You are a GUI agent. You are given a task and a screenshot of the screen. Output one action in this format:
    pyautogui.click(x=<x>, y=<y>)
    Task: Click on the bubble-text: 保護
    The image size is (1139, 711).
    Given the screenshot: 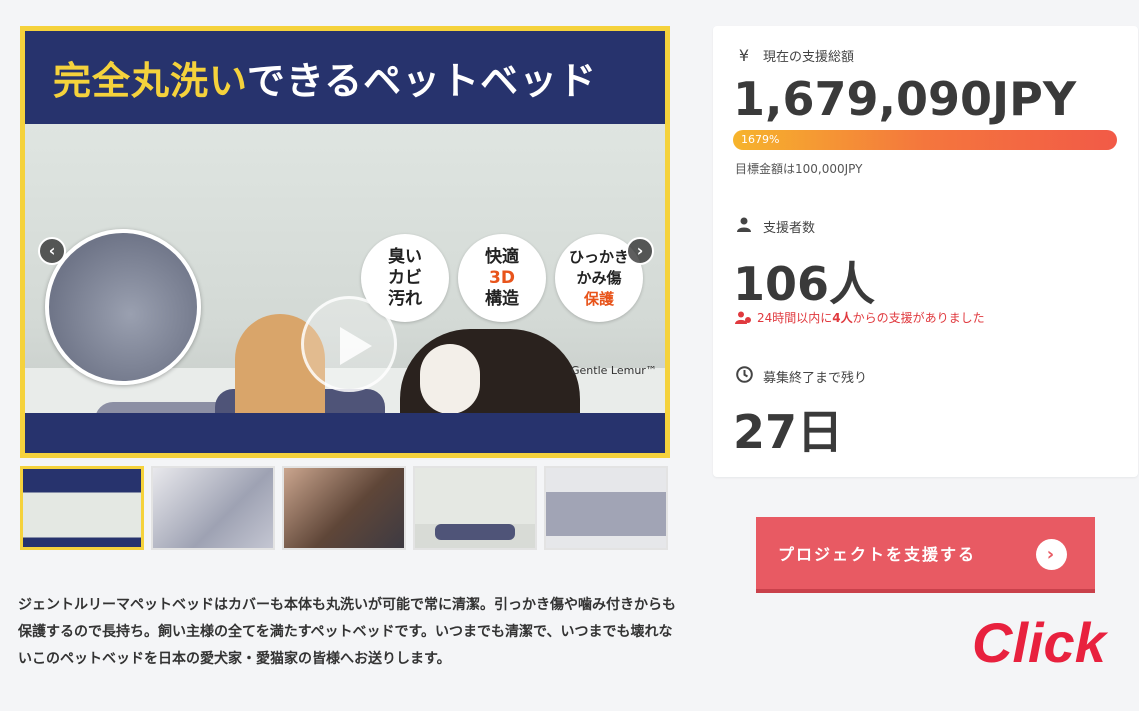 What is the action you would take?
    pyautogui.click(x=598, y=298)
    